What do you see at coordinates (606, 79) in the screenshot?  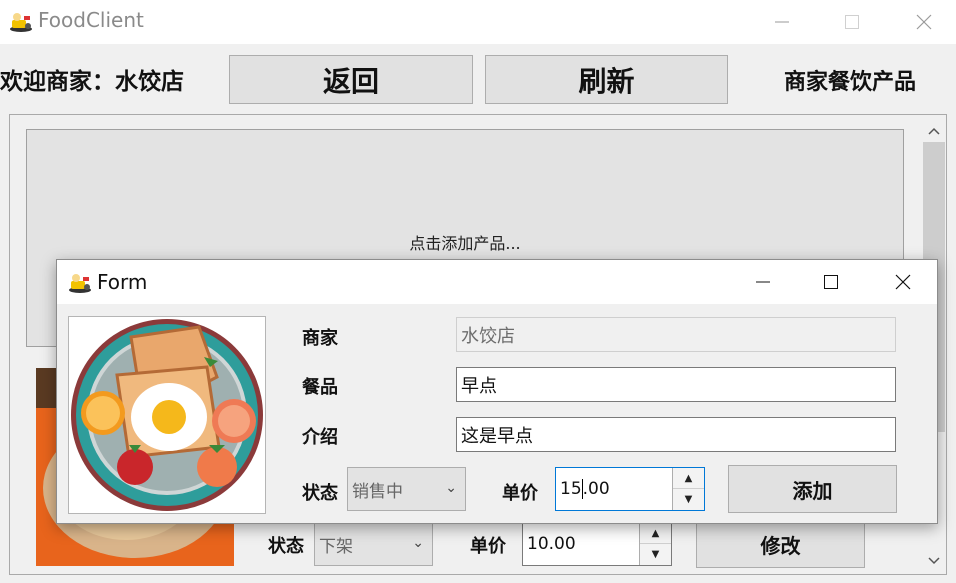 I see `refresh-button: 刷新` at bounding box center [606, 79].